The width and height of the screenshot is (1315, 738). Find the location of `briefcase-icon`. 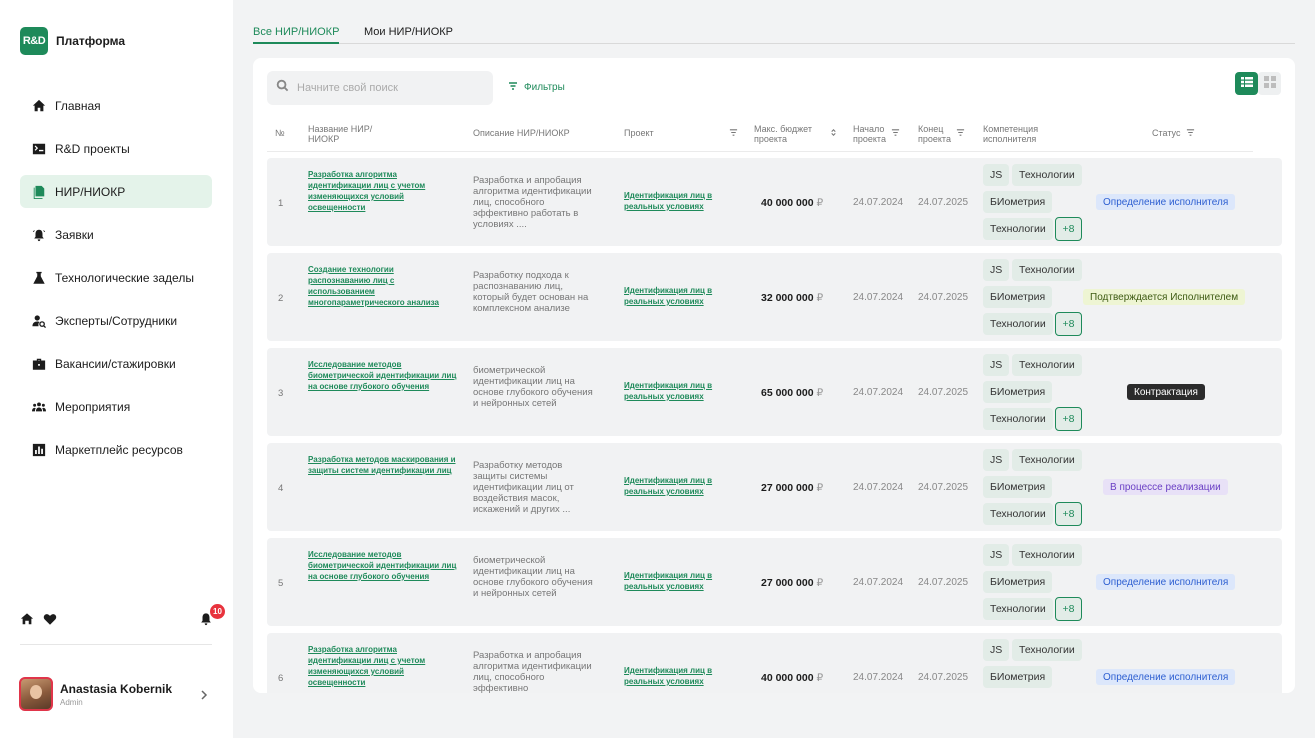

briefcase-icon is located at coordinates (39, 364).